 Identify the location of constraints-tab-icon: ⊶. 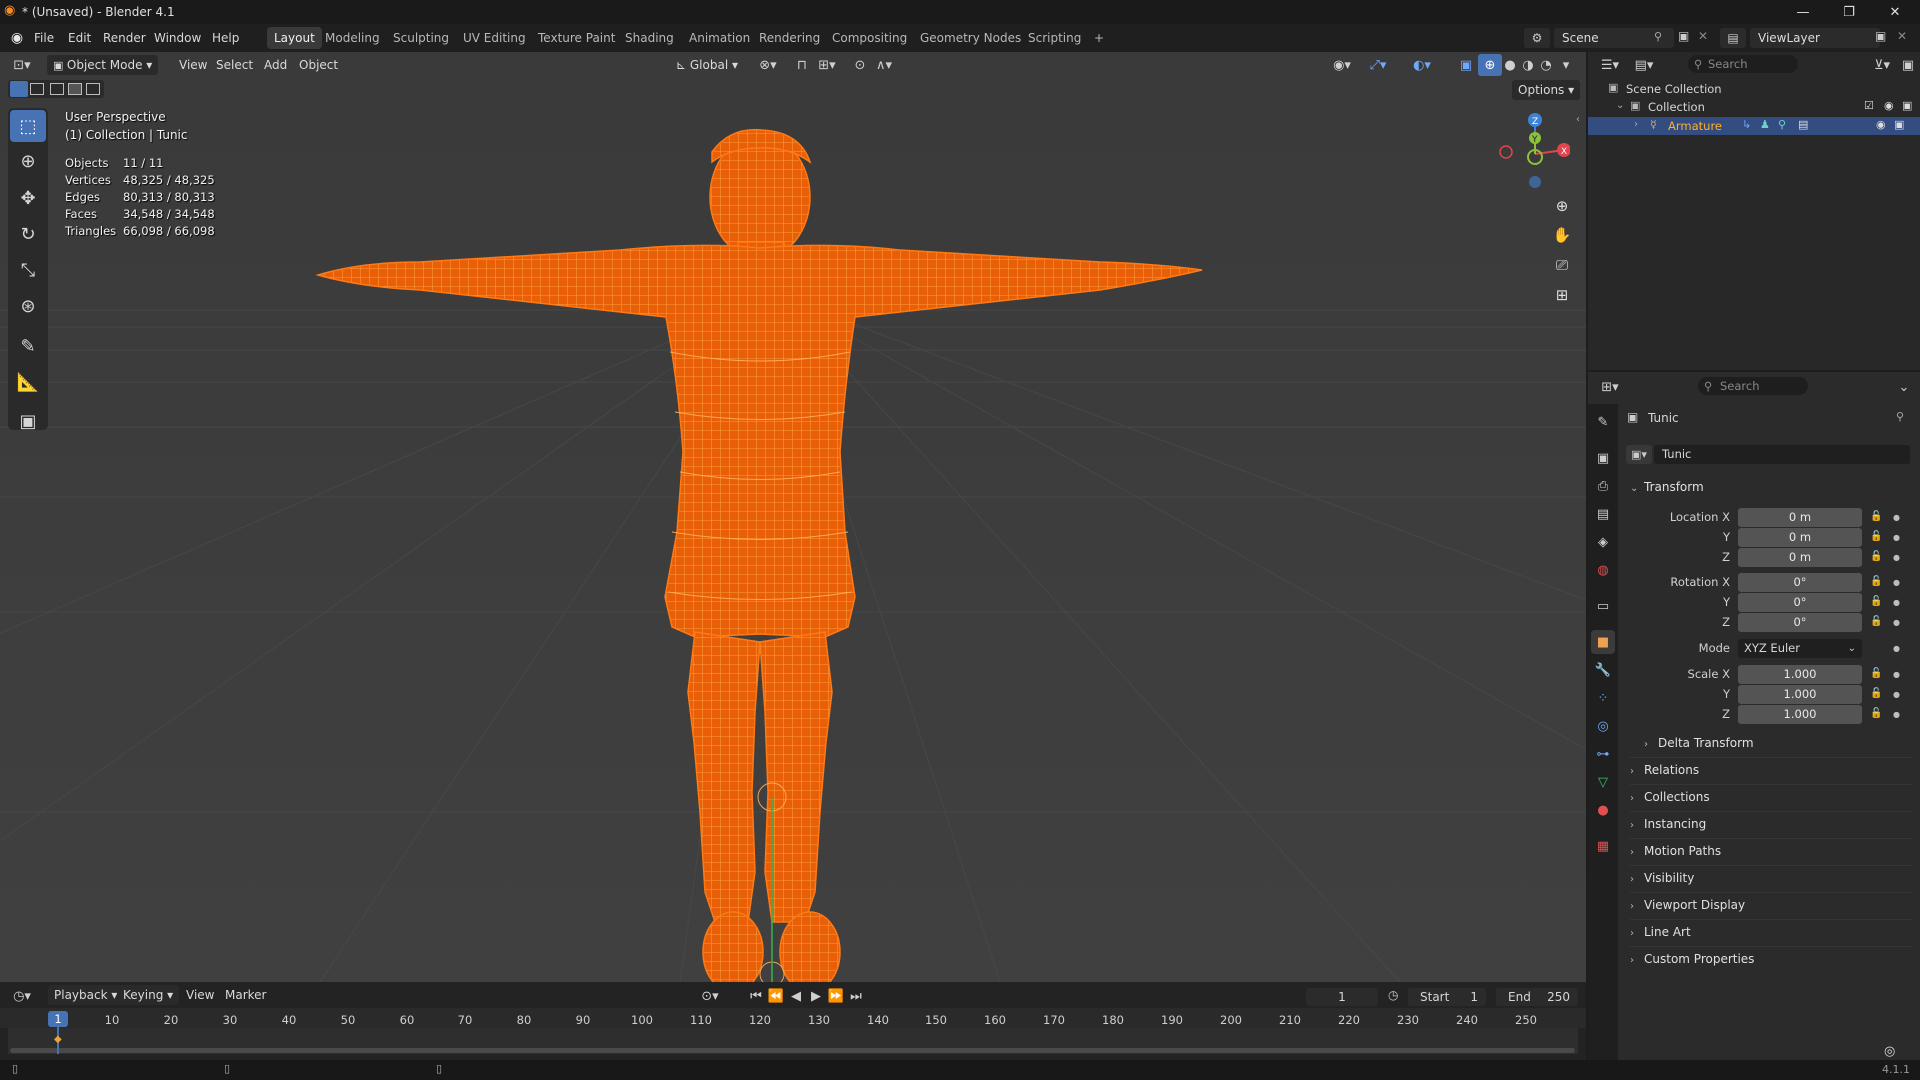
(1603, 754).